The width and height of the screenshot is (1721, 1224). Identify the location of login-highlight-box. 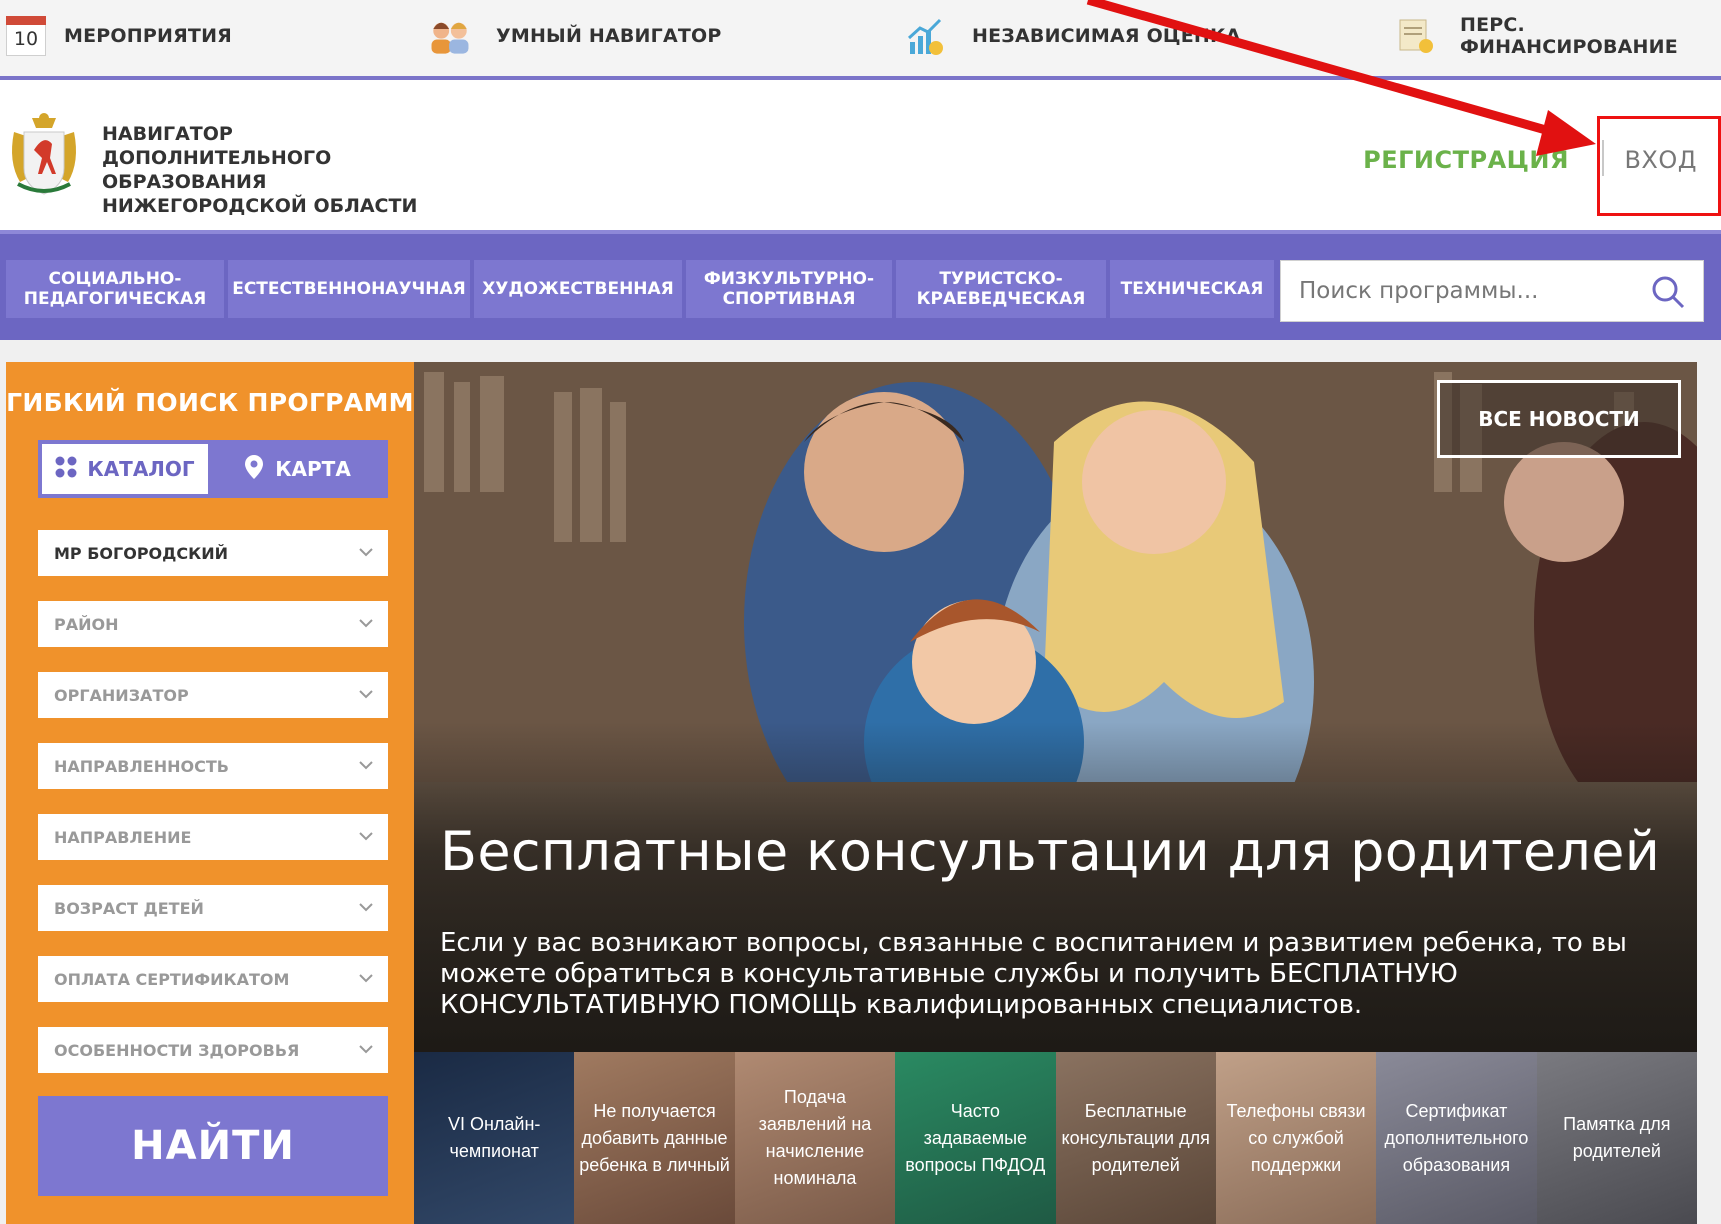
(1659, 166).